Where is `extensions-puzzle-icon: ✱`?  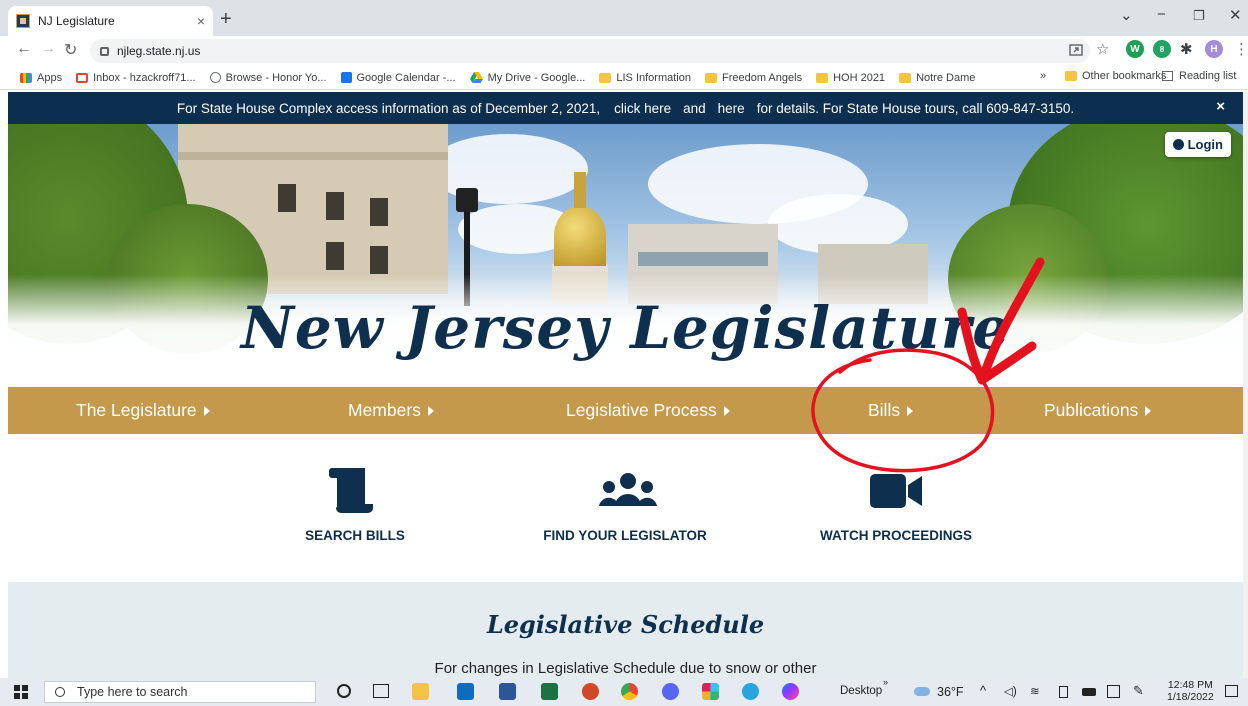 extensions-puzzle-icon: ✱ is located at coordinates (1186, 49).